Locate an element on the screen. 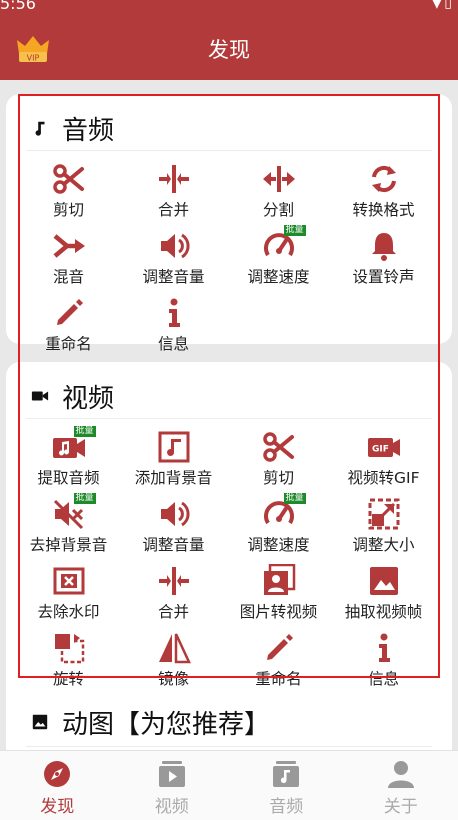 This screenshot has width=458, height=820. image-icon is located at coordinates (40, 722).